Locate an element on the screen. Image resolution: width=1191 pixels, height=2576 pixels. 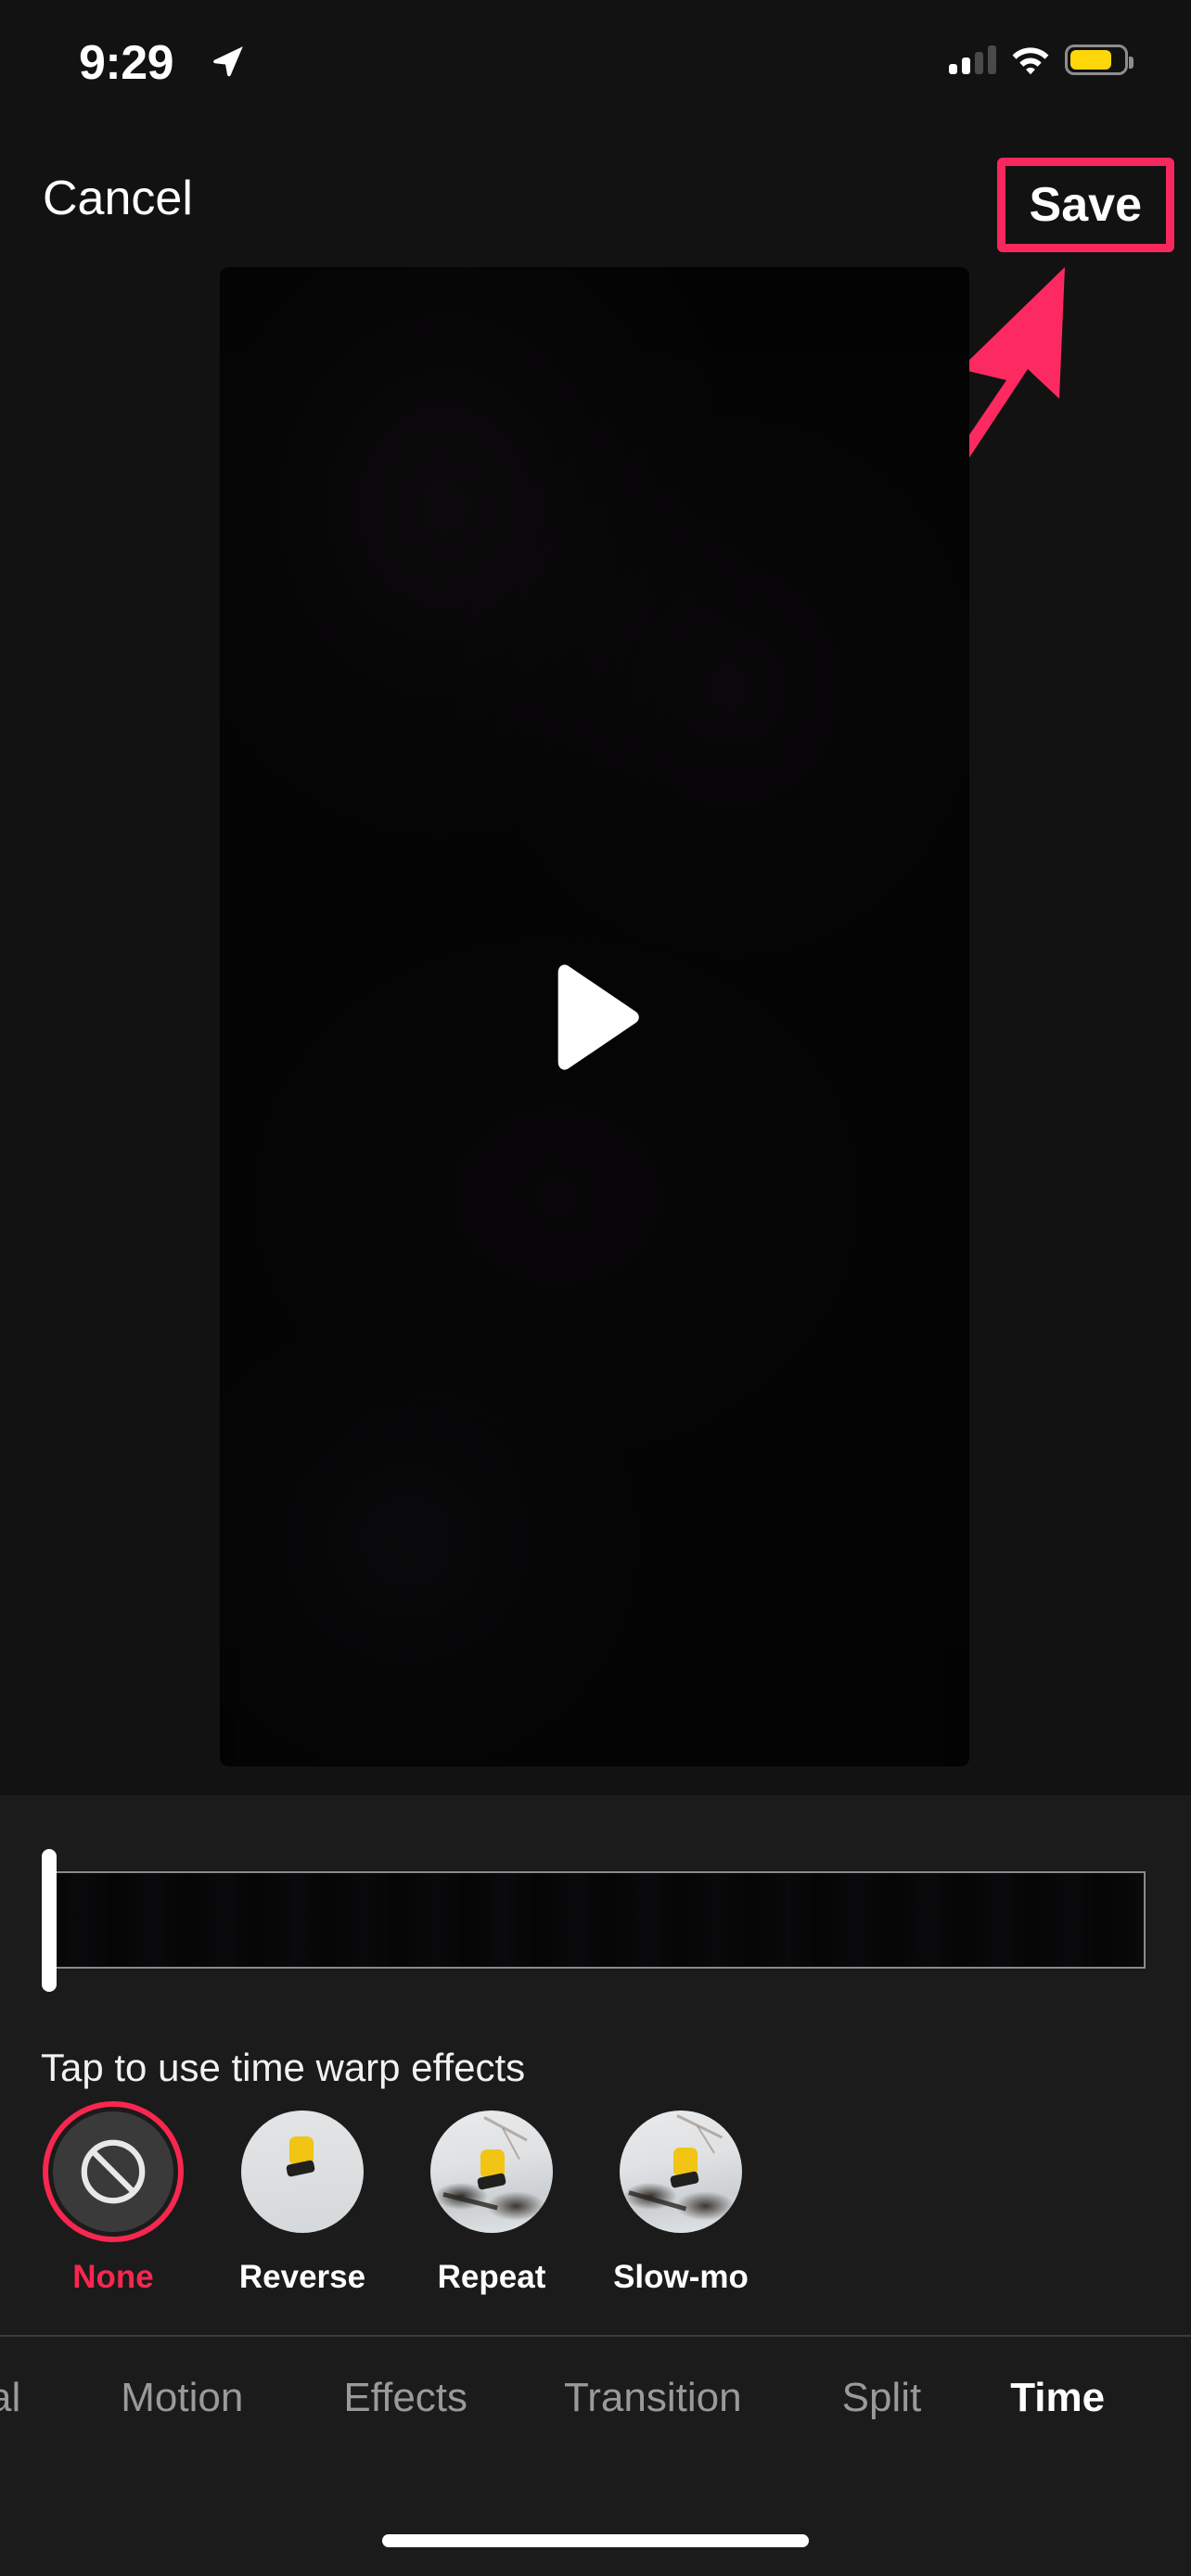
tab-partial-left: al is located at coordinates (10, 2398).